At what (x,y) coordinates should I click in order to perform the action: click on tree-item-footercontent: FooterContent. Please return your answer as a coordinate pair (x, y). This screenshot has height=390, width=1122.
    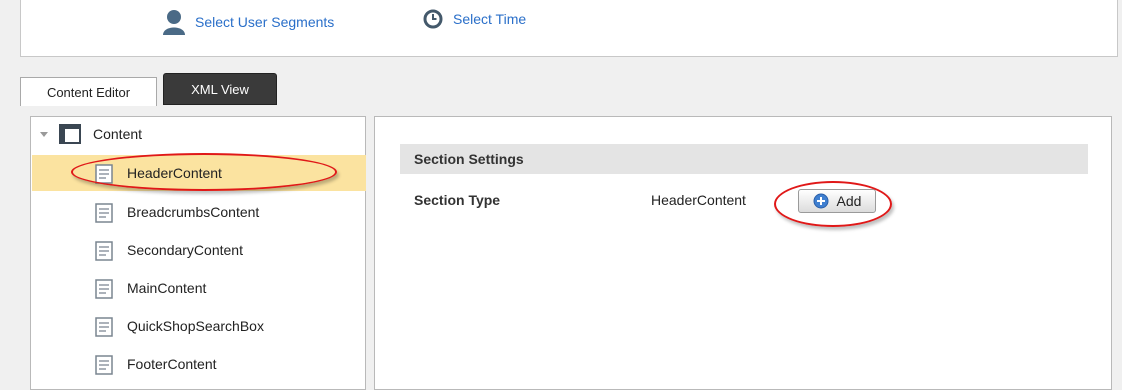
    Looking at the image, I should click on (199, 364).